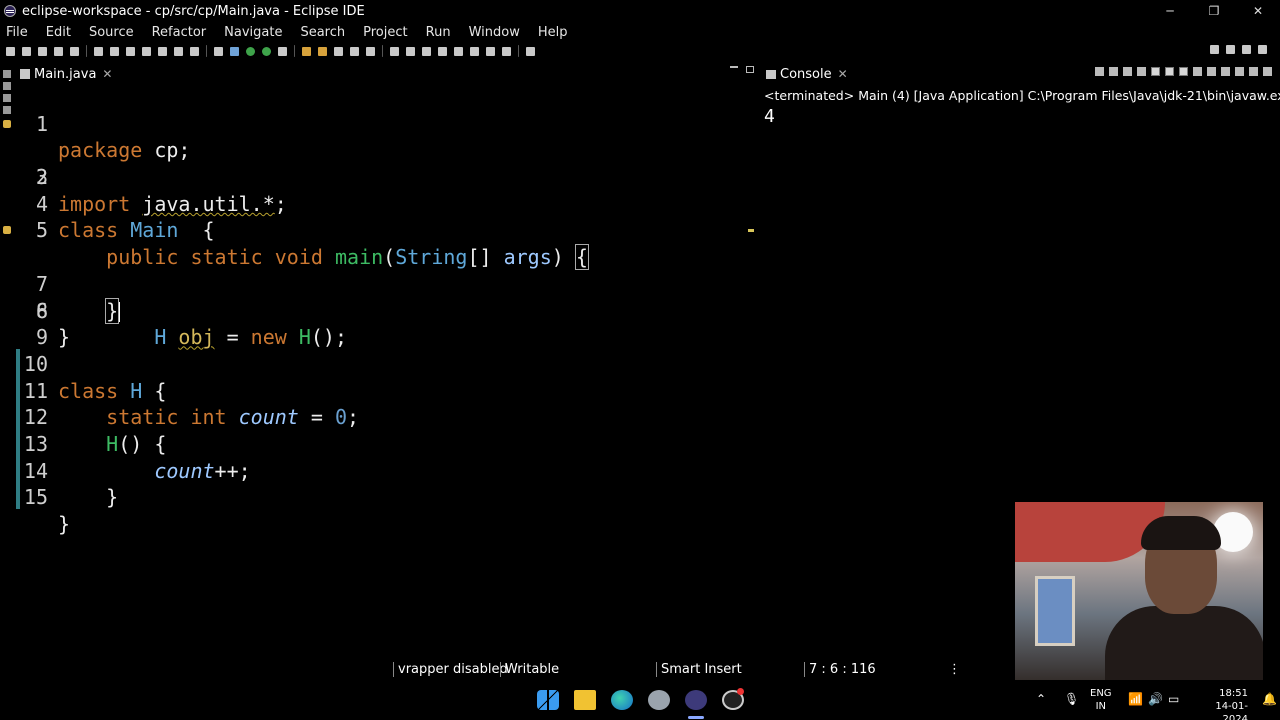 The height and width of the screenshot is (720, 1280). Describe the element at coordinates (701, 669) in the screenshot. I see `insert-mode-status: Smart Insert` at that location.